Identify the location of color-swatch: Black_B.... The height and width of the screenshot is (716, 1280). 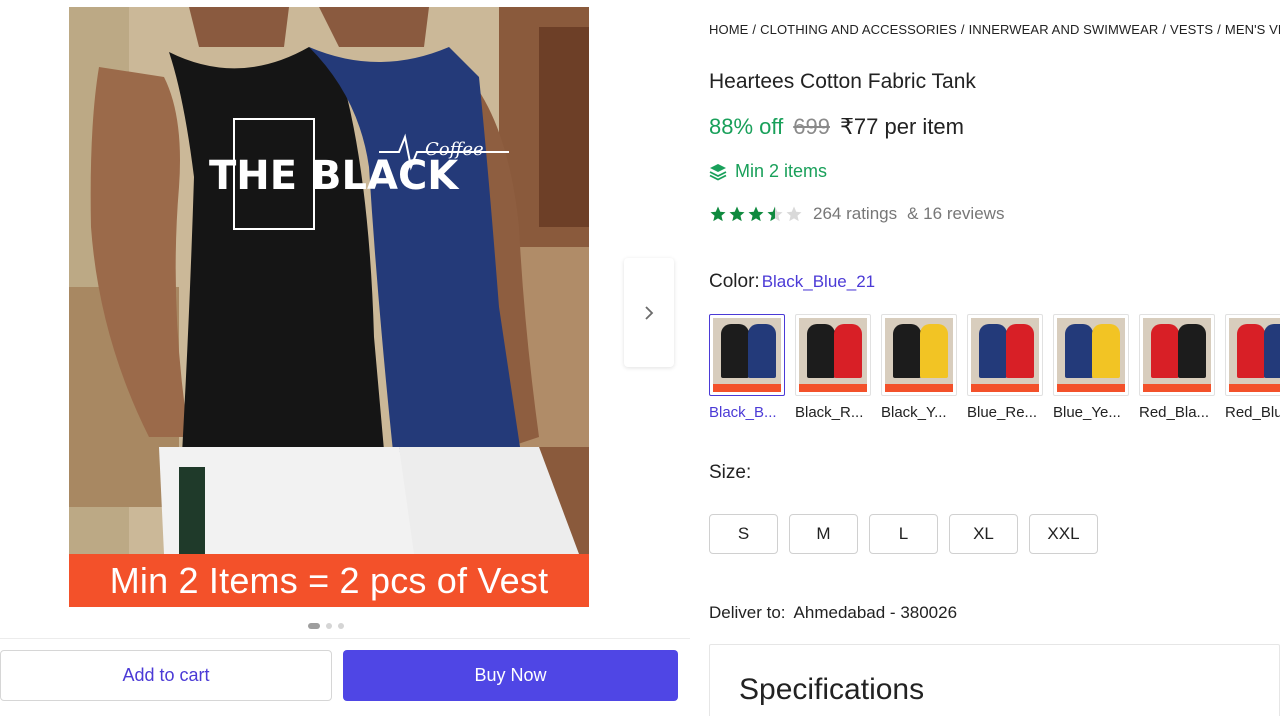
(747, 367).